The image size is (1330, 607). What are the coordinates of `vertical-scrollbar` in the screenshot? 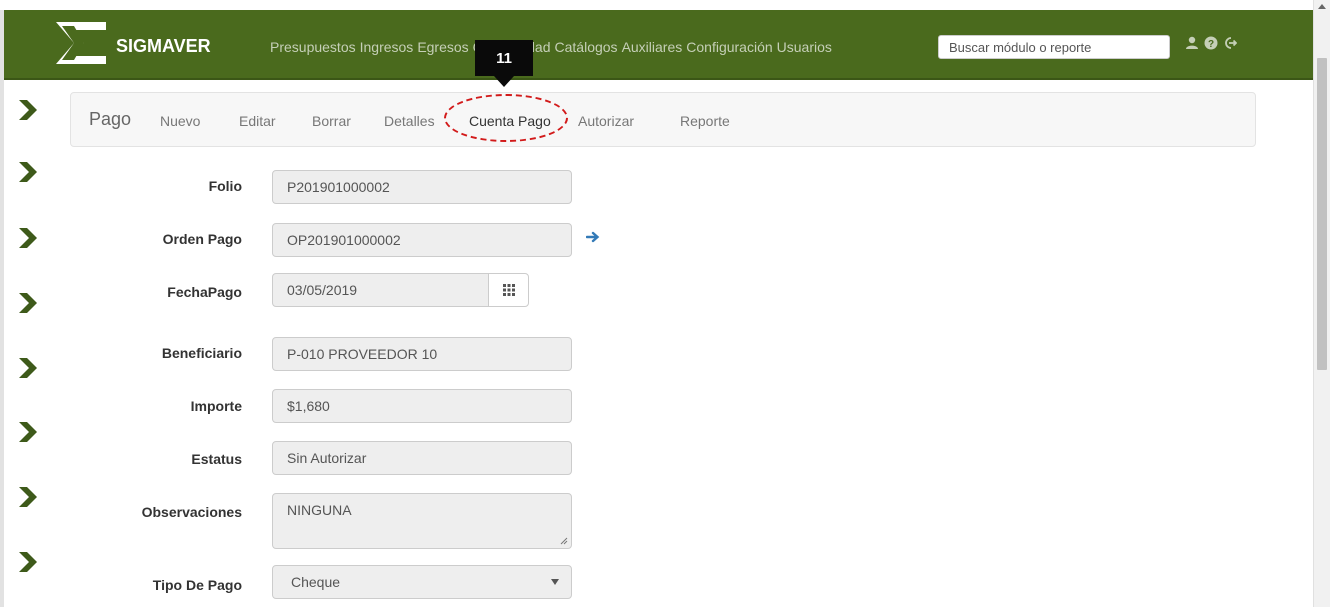 It's located at (1321, 303).